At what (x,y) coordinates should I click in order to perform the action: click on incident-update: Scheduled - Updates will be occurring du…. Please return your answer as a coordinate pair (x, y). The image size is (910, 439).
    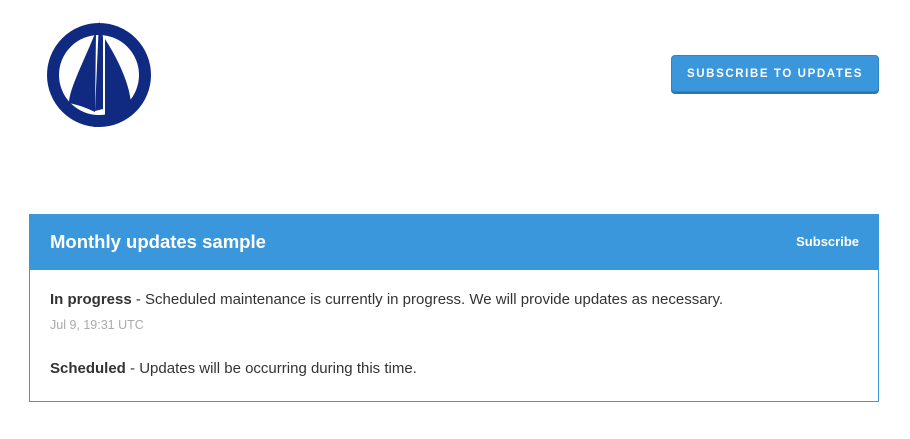
    Looking at the image, I should click on (233, 368).